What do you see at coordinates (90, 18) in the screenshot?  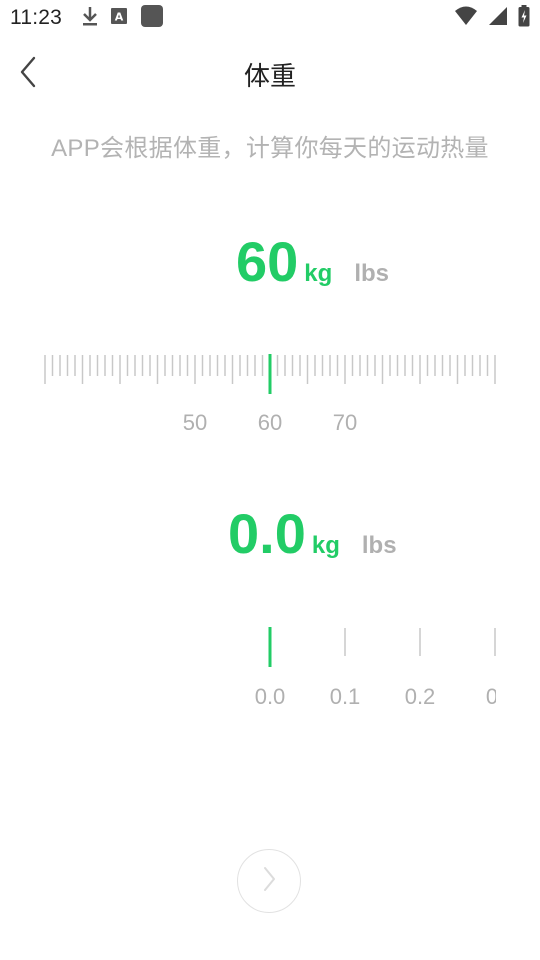 I see `download-icon` at bounding box center [90, 18].